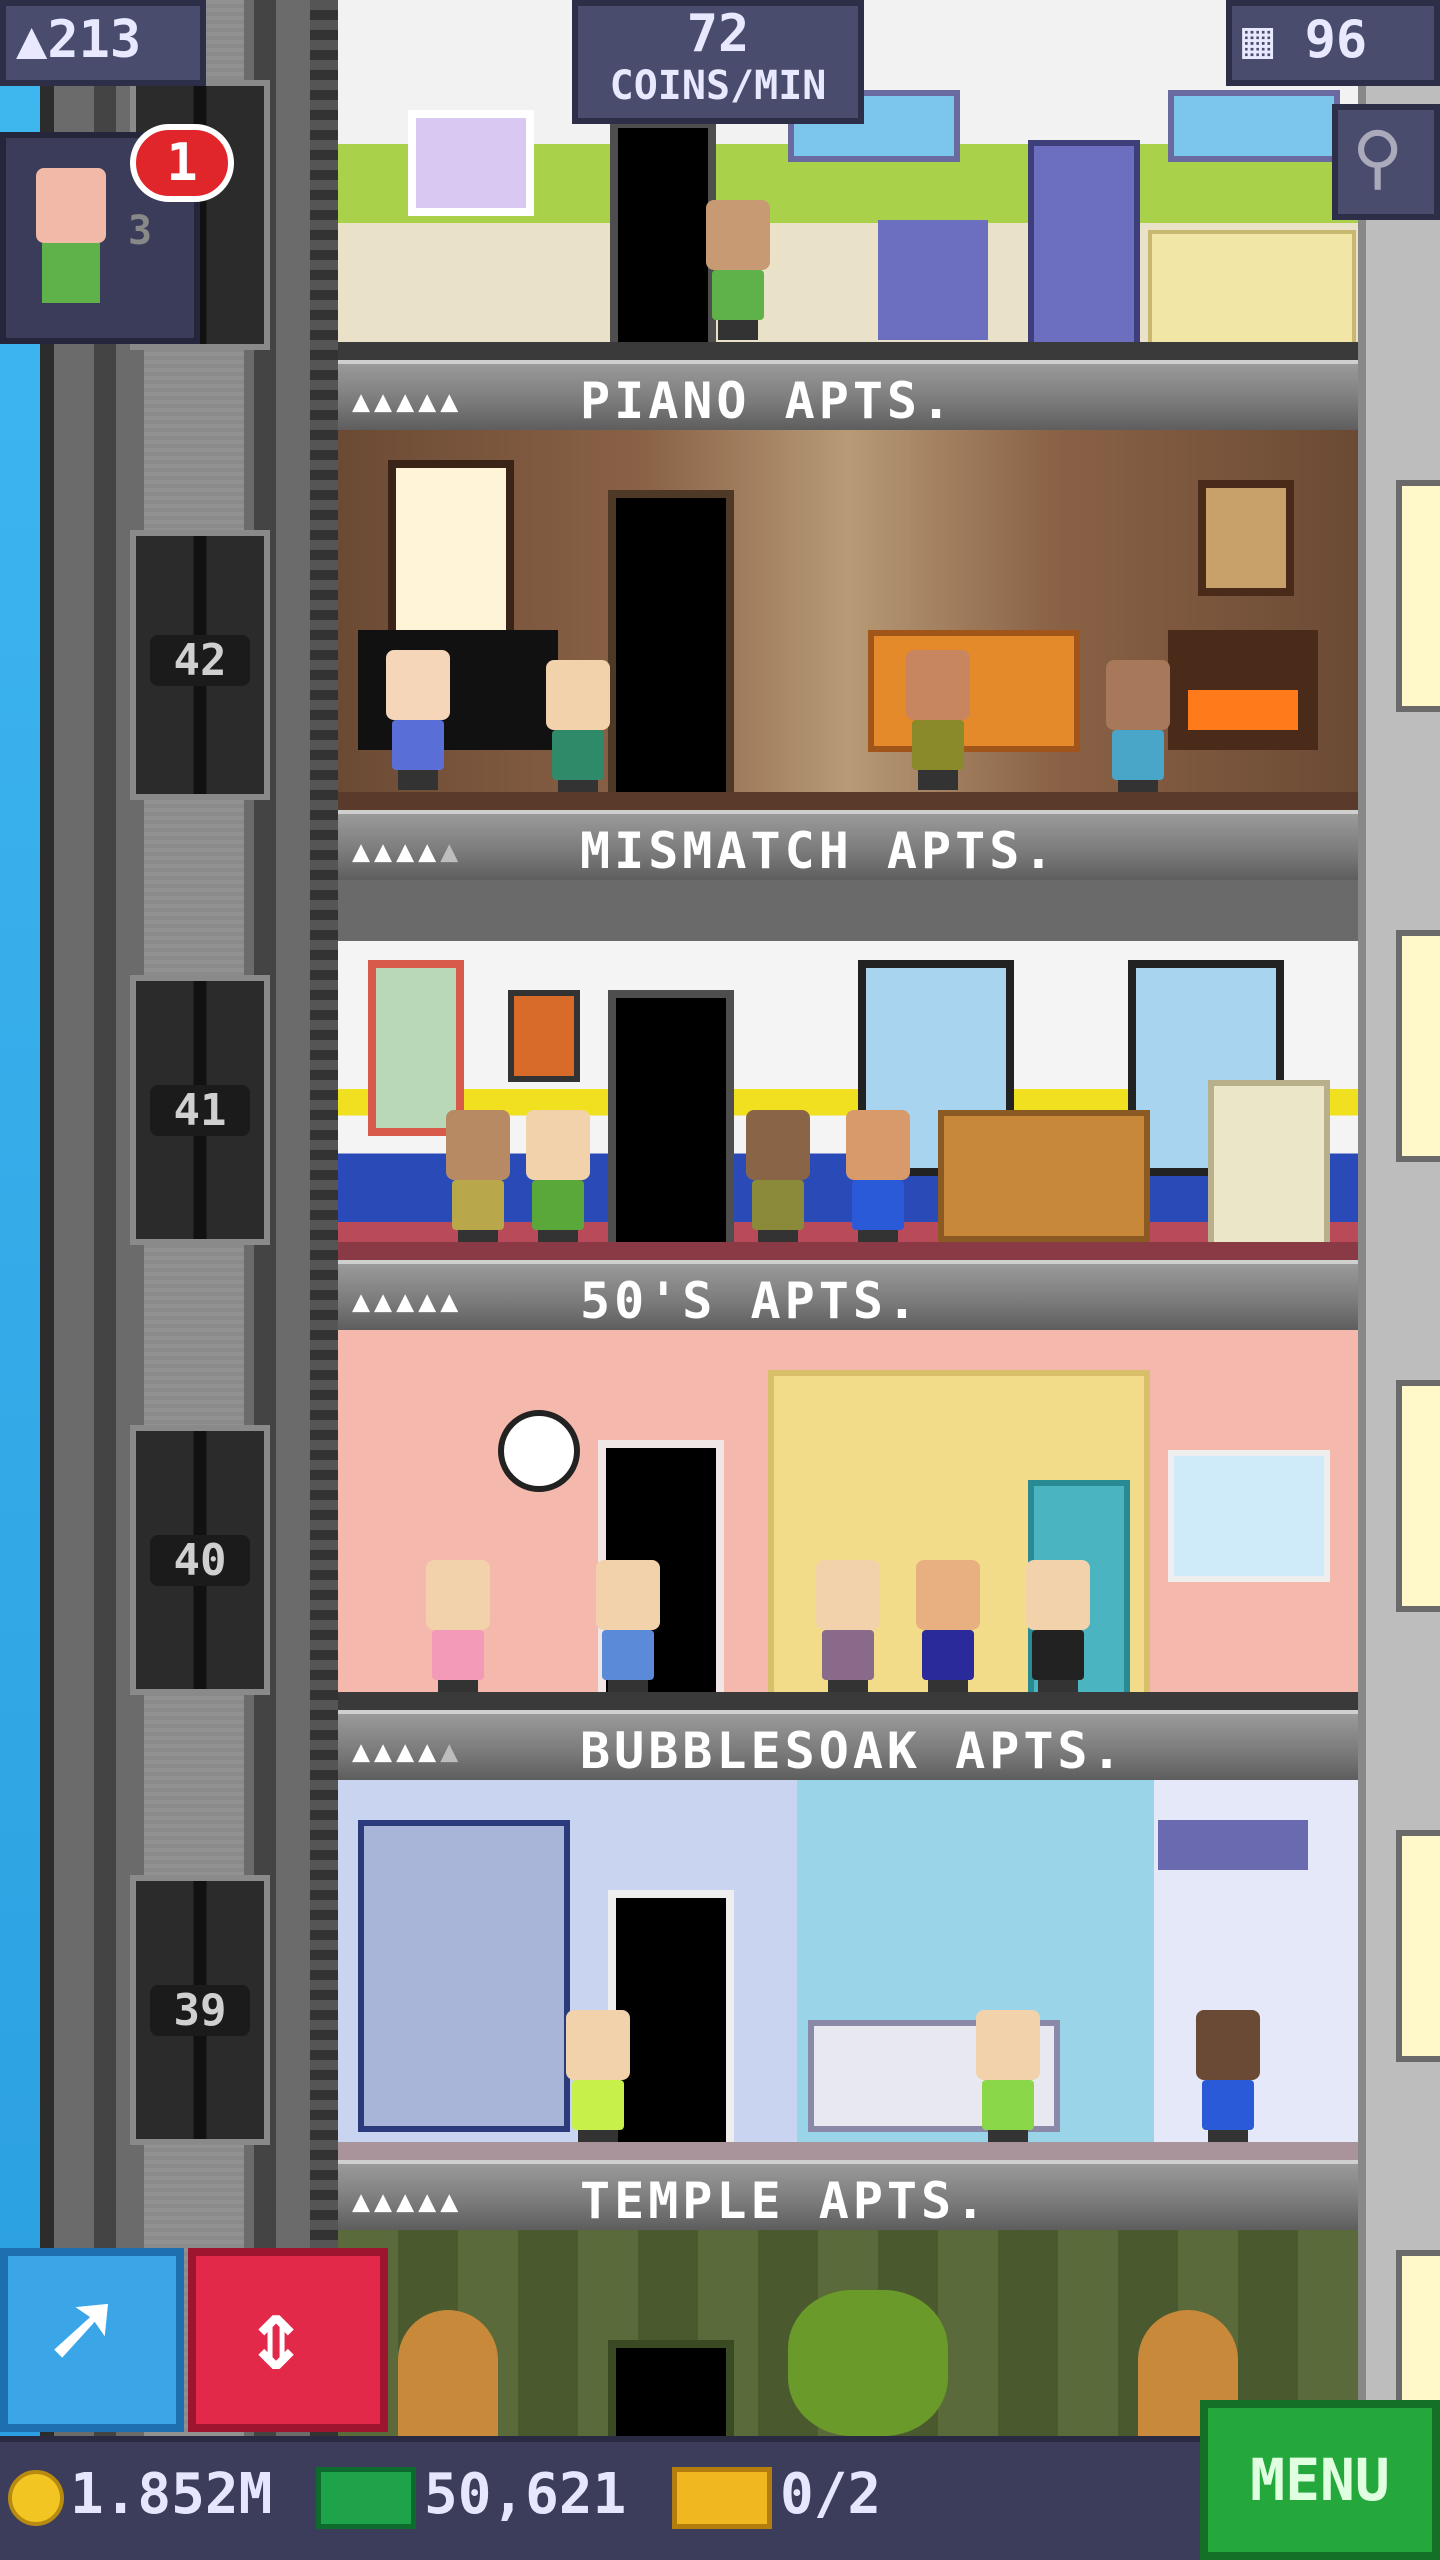 This screenshot has height=2560, width=1440. Describe the element at coordinates (105, 1280) in the screenshot. I see `elevator-rail-left` at that location.